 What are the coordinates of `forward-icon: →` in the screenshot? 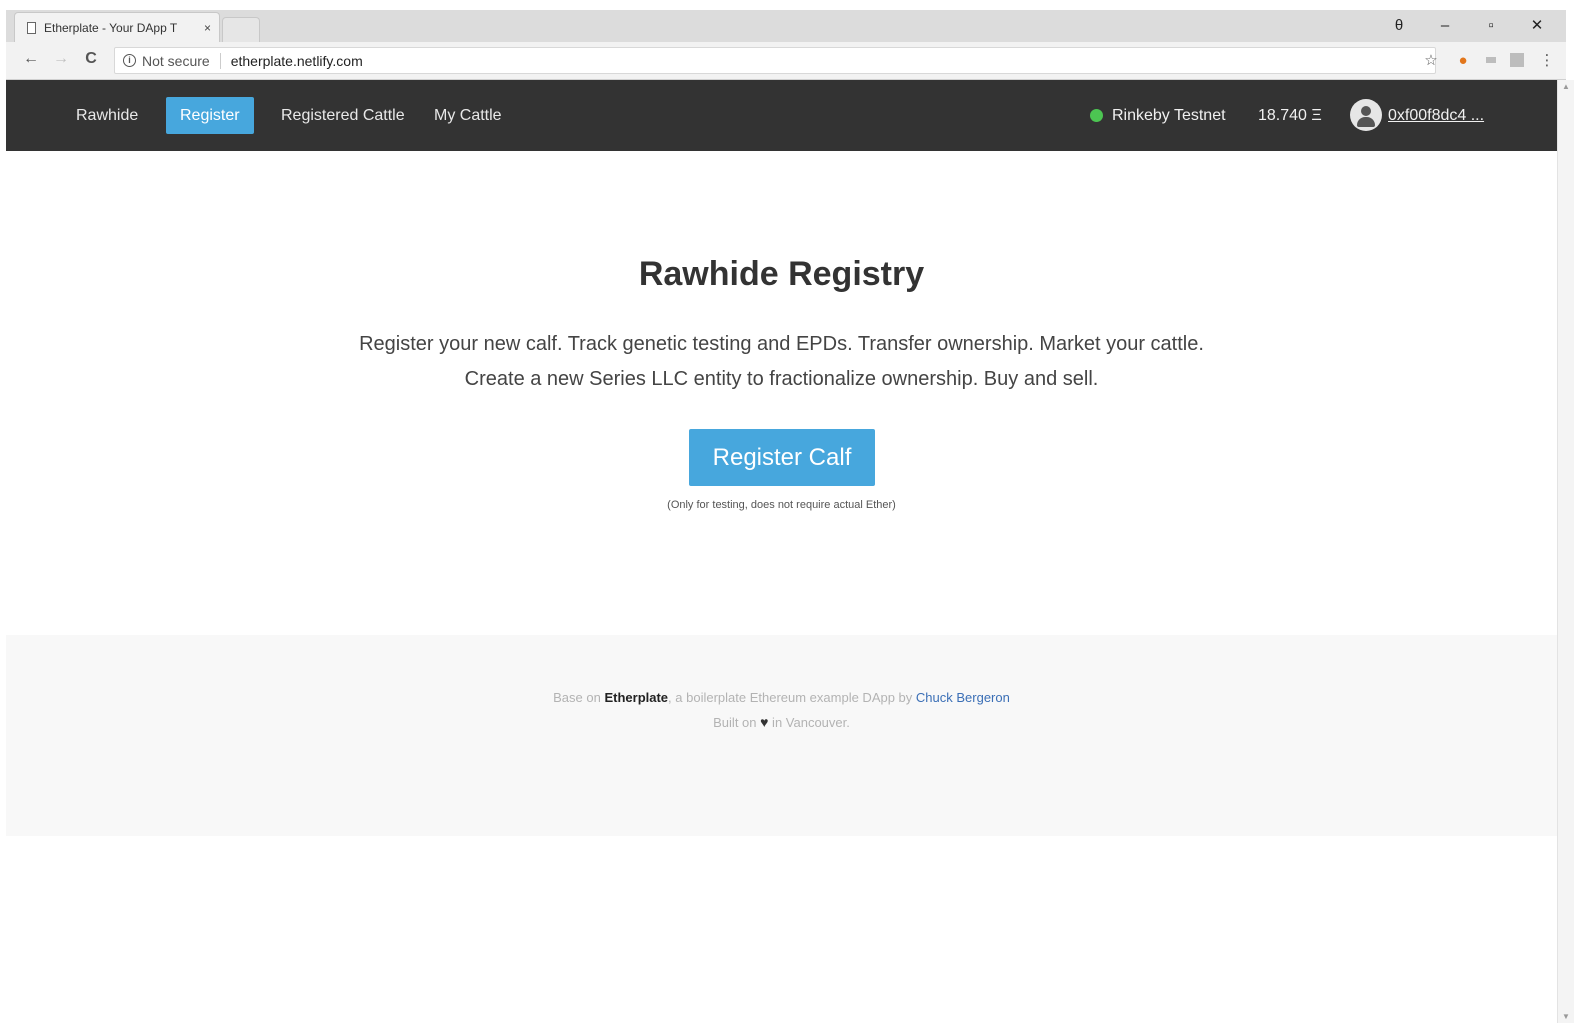 It's located at (61, 59).